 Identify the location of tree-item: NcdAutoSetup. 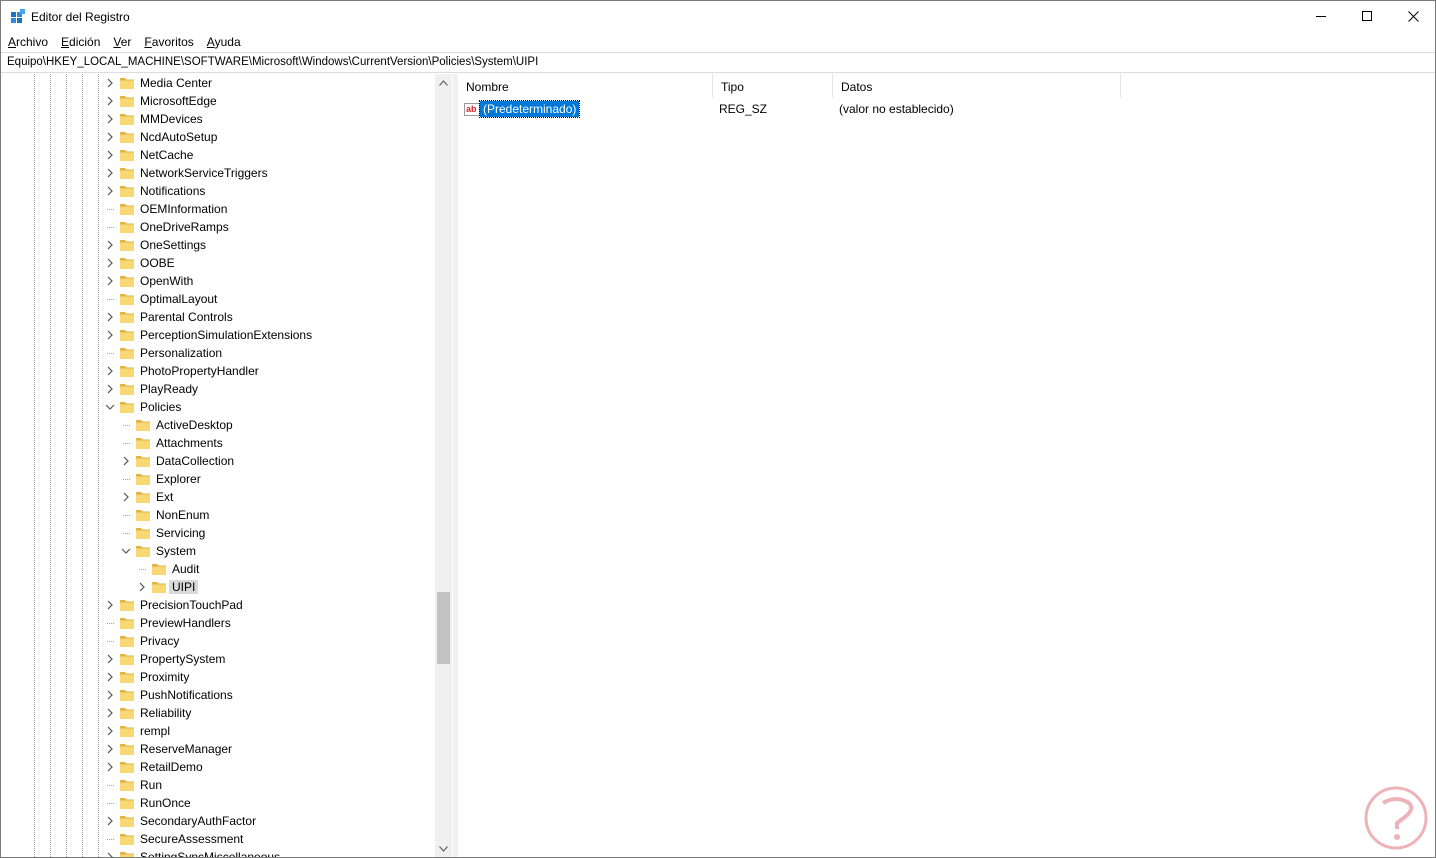
(218, 137).